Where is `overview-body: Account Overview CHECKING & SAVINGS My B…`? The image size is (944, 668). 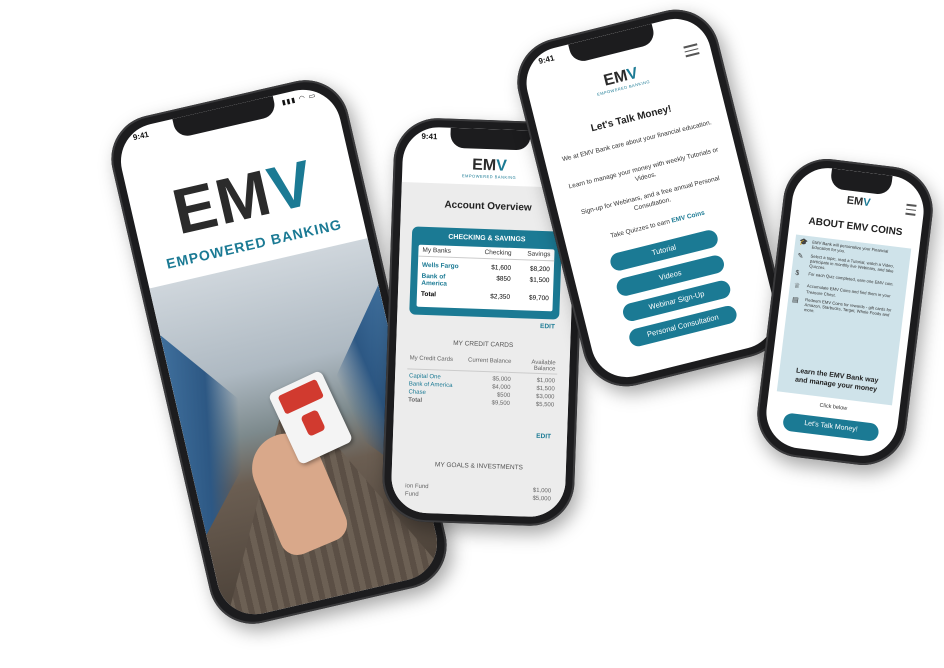 overview-body: Account Overview CHECKING & SAVINGS My B… is located at coordinates (483, 350).